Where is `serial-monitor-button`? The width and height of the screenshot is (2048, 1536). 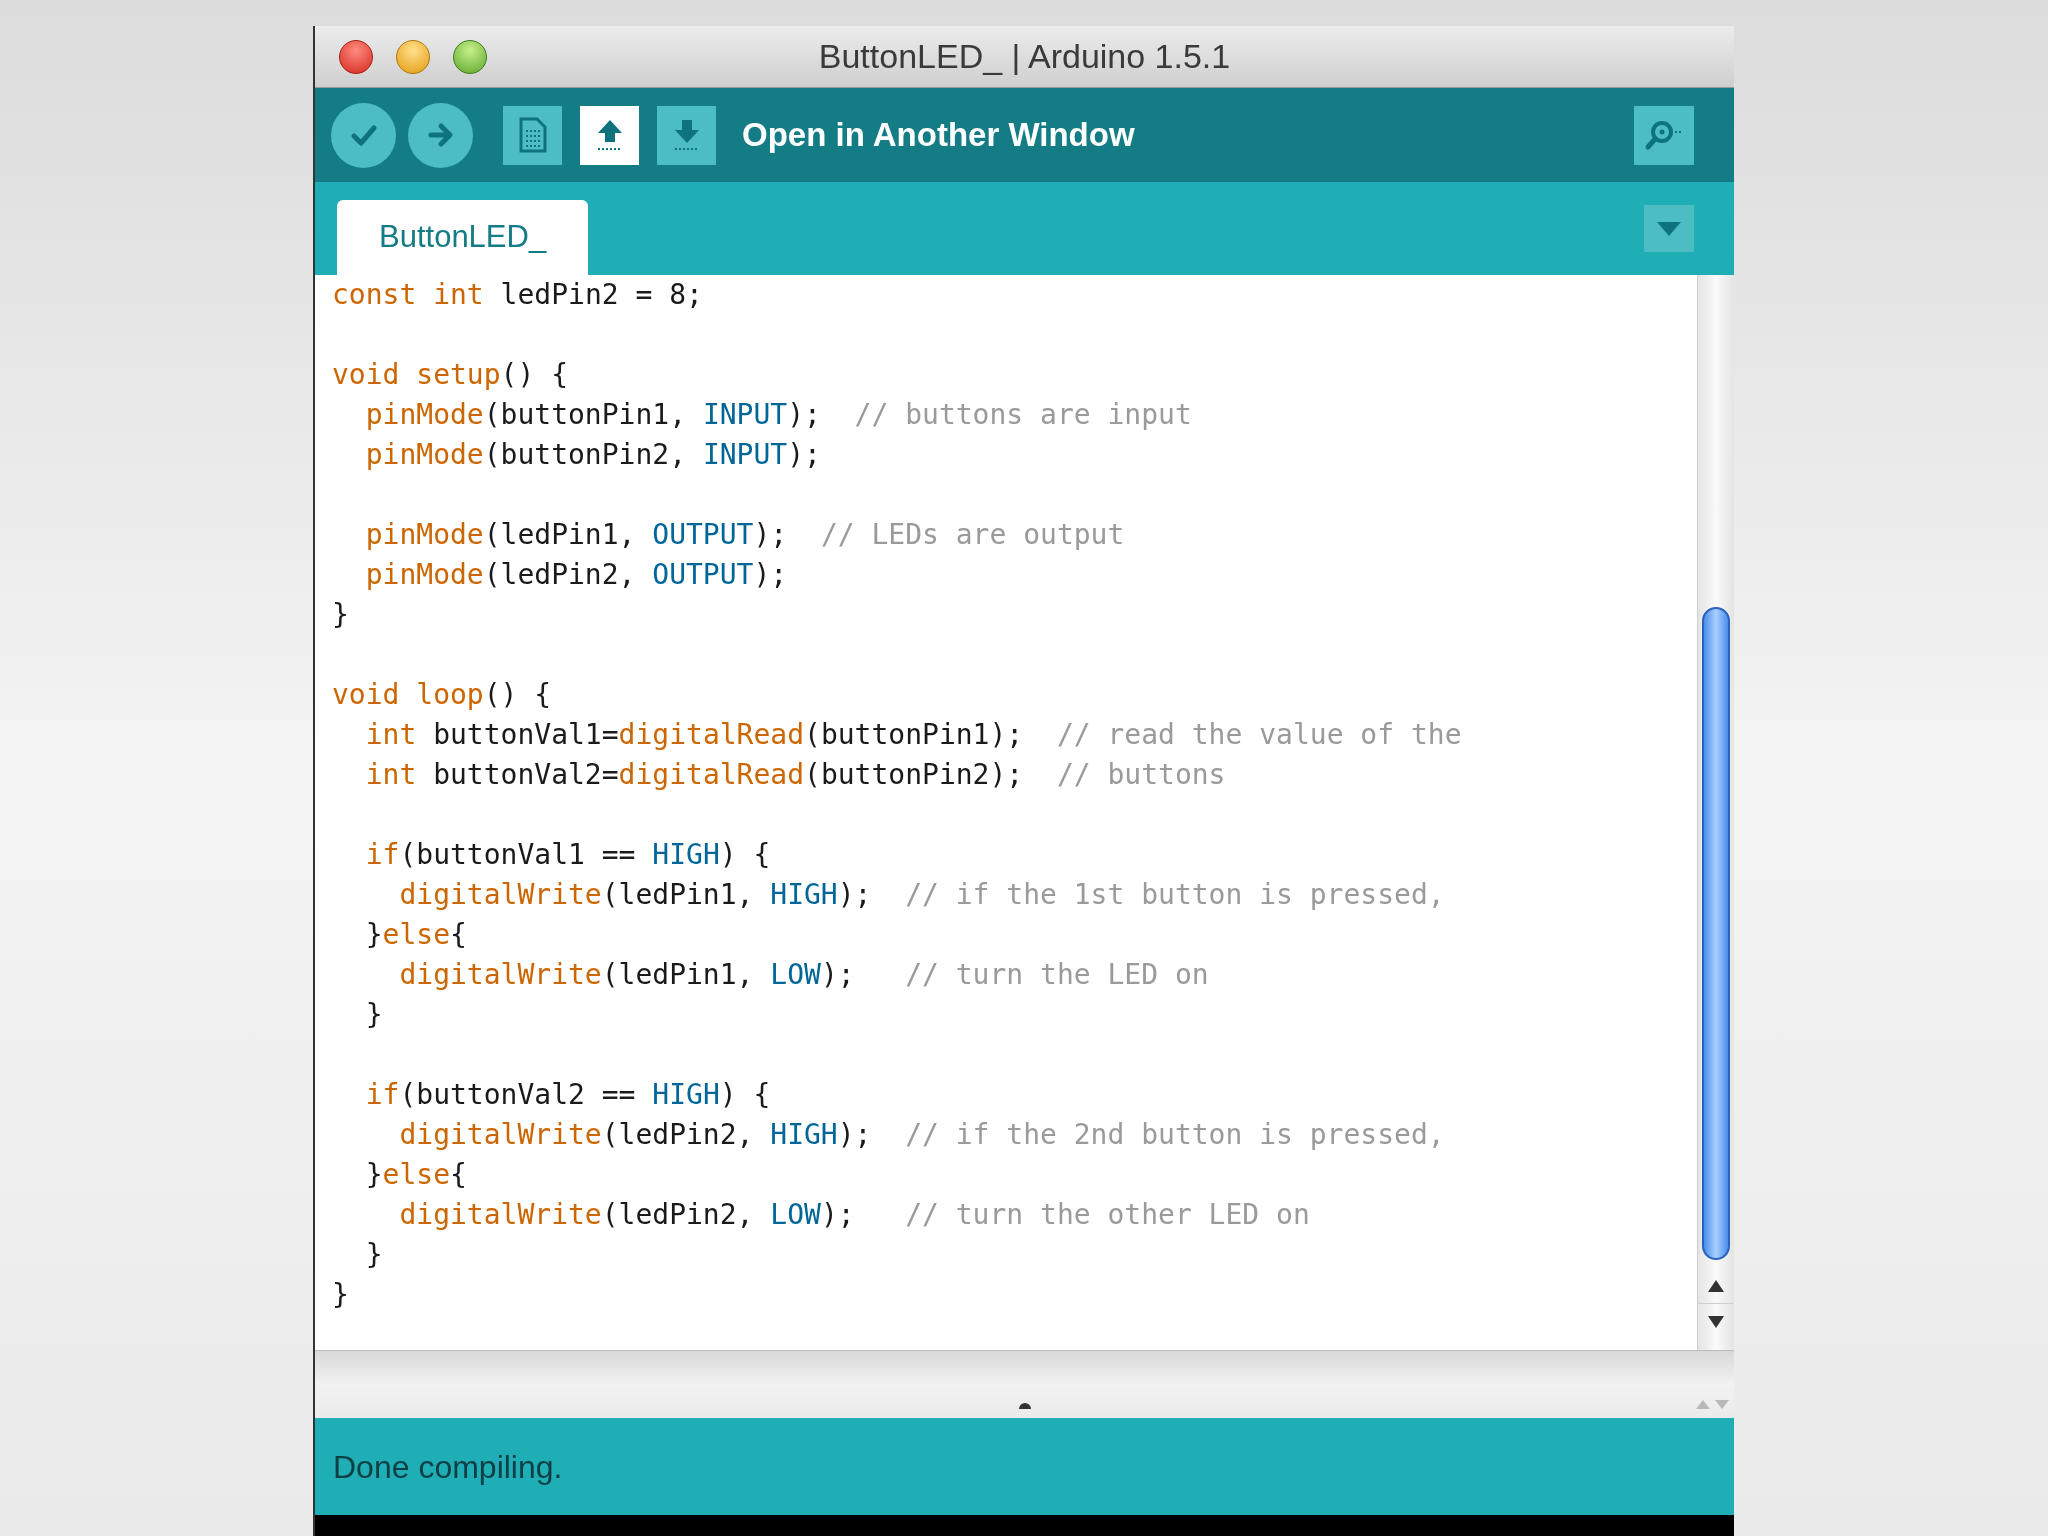
serial-monitor-button is located at coordinates (1664, 135).